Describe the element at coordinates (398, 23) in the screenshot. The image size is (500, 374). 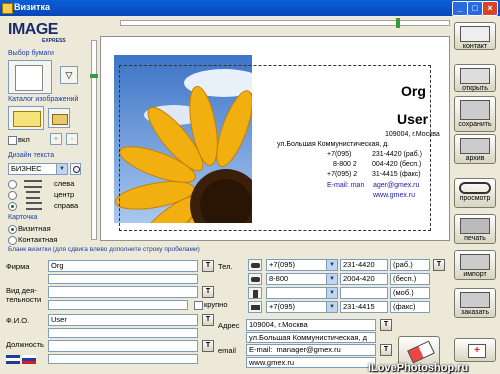
I see `horizontal-slider-thumb` at that location.